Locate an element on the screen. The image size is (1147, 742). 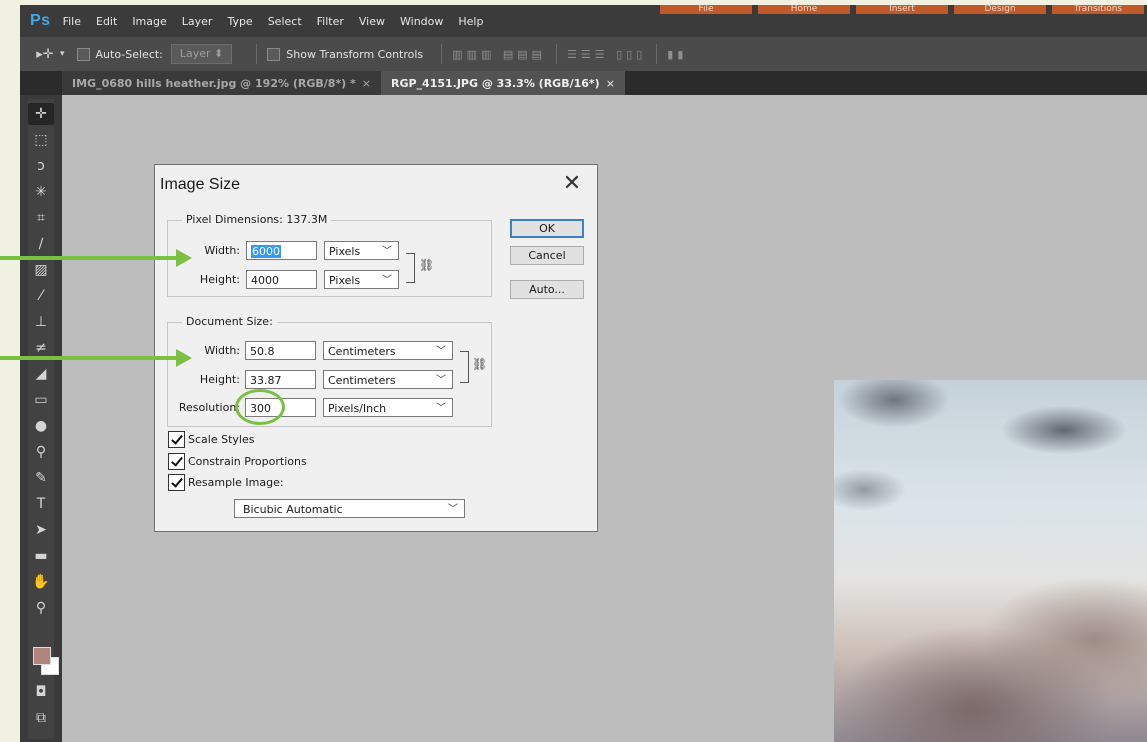
type-tool-icon: T is located at coordinates (41, 504).